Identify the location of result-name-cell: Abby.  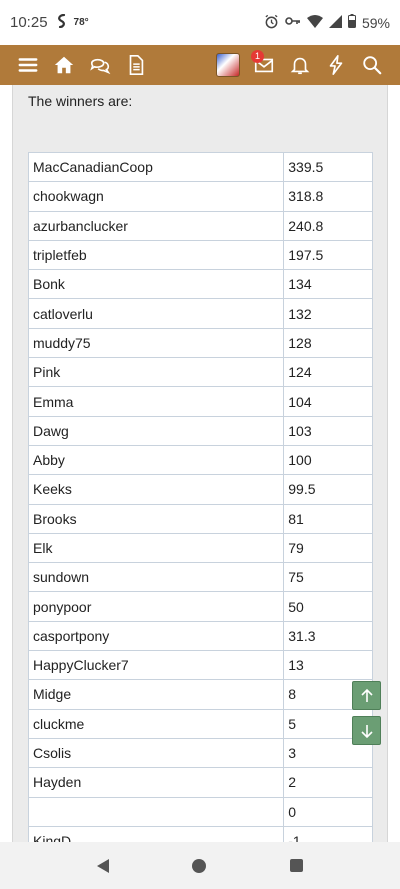
(156, 460).